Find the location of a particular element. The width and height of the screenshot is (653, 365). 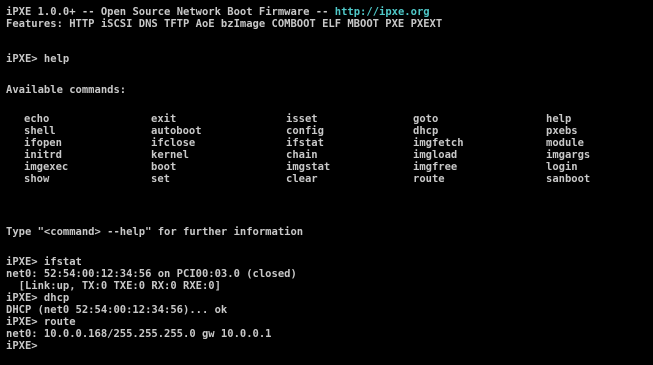

command-prompt-input: iPXE> is located at coordinates (28, 346).